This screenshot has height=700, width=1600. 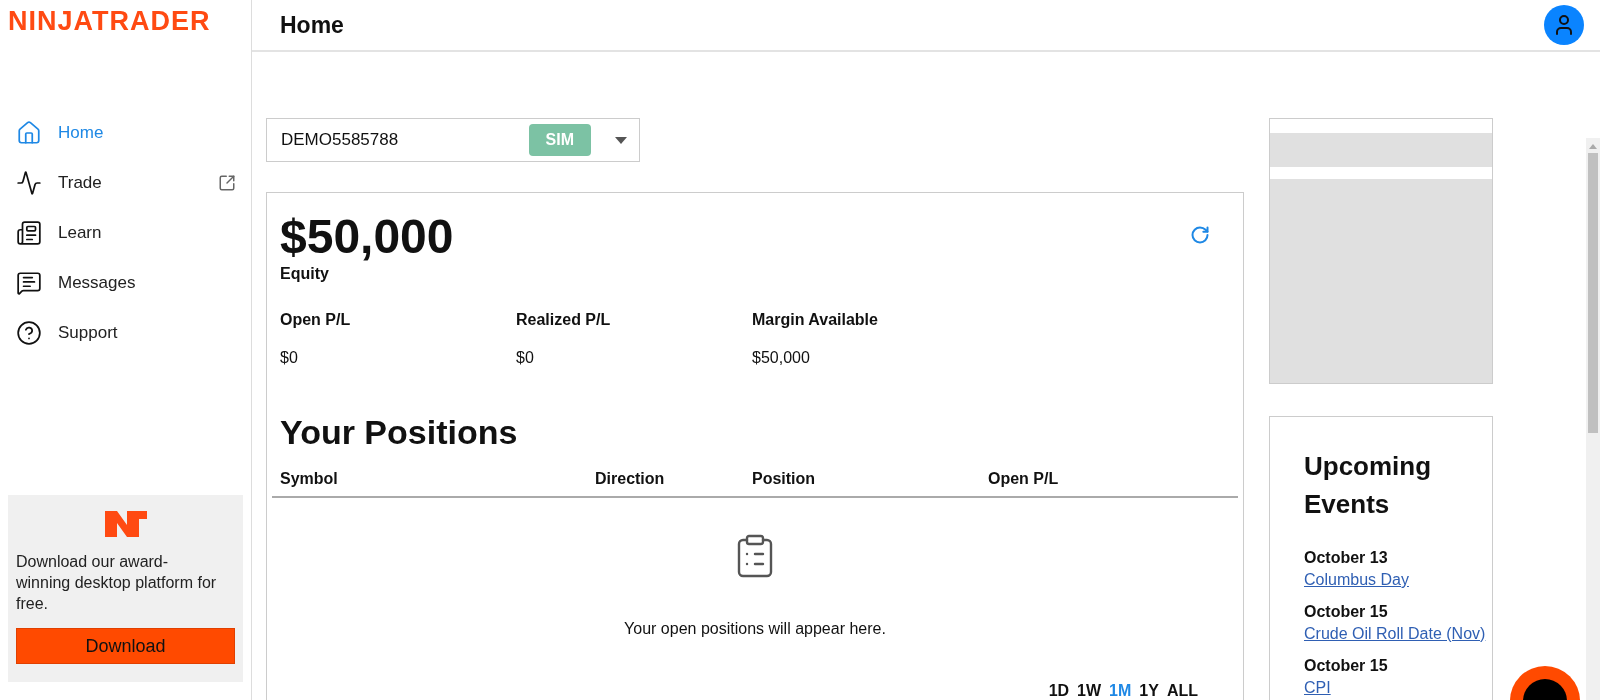 What do you see at coordinates (1059, 691) in the screenshot?
I see `range-button: 1D` at bounding box center [1059, 691].